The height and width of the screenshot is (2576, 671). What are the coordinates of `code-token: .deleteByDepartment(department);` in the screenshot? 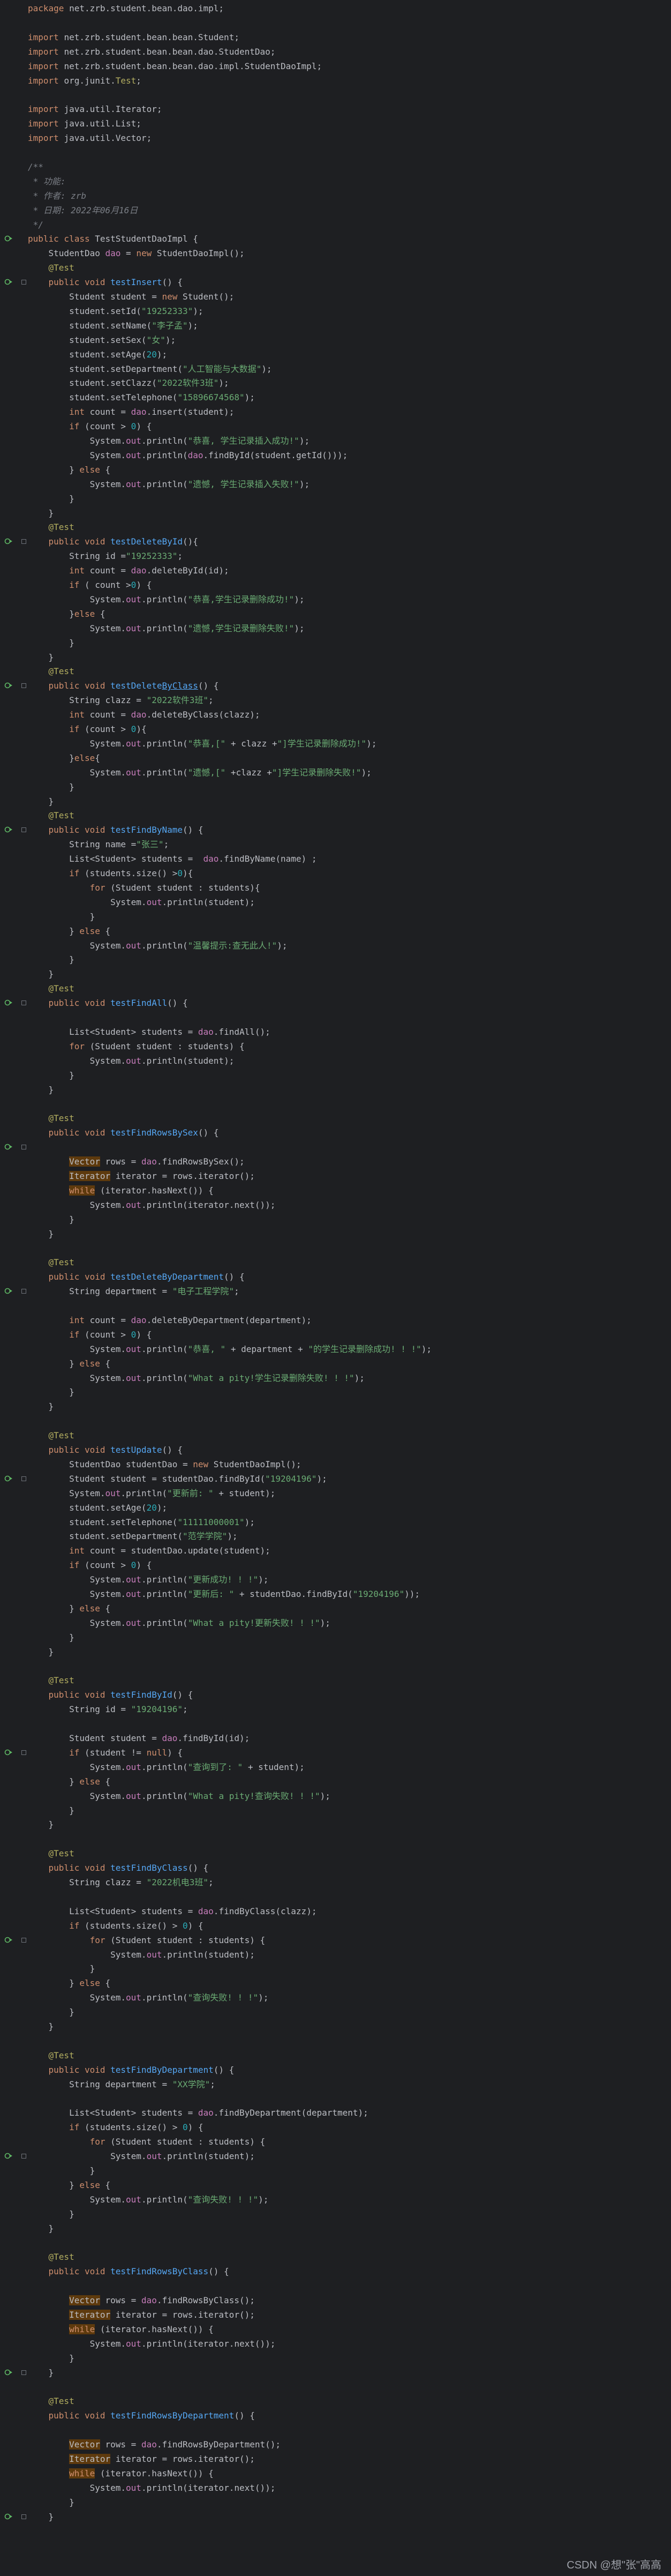 It's located at (229, 1320).